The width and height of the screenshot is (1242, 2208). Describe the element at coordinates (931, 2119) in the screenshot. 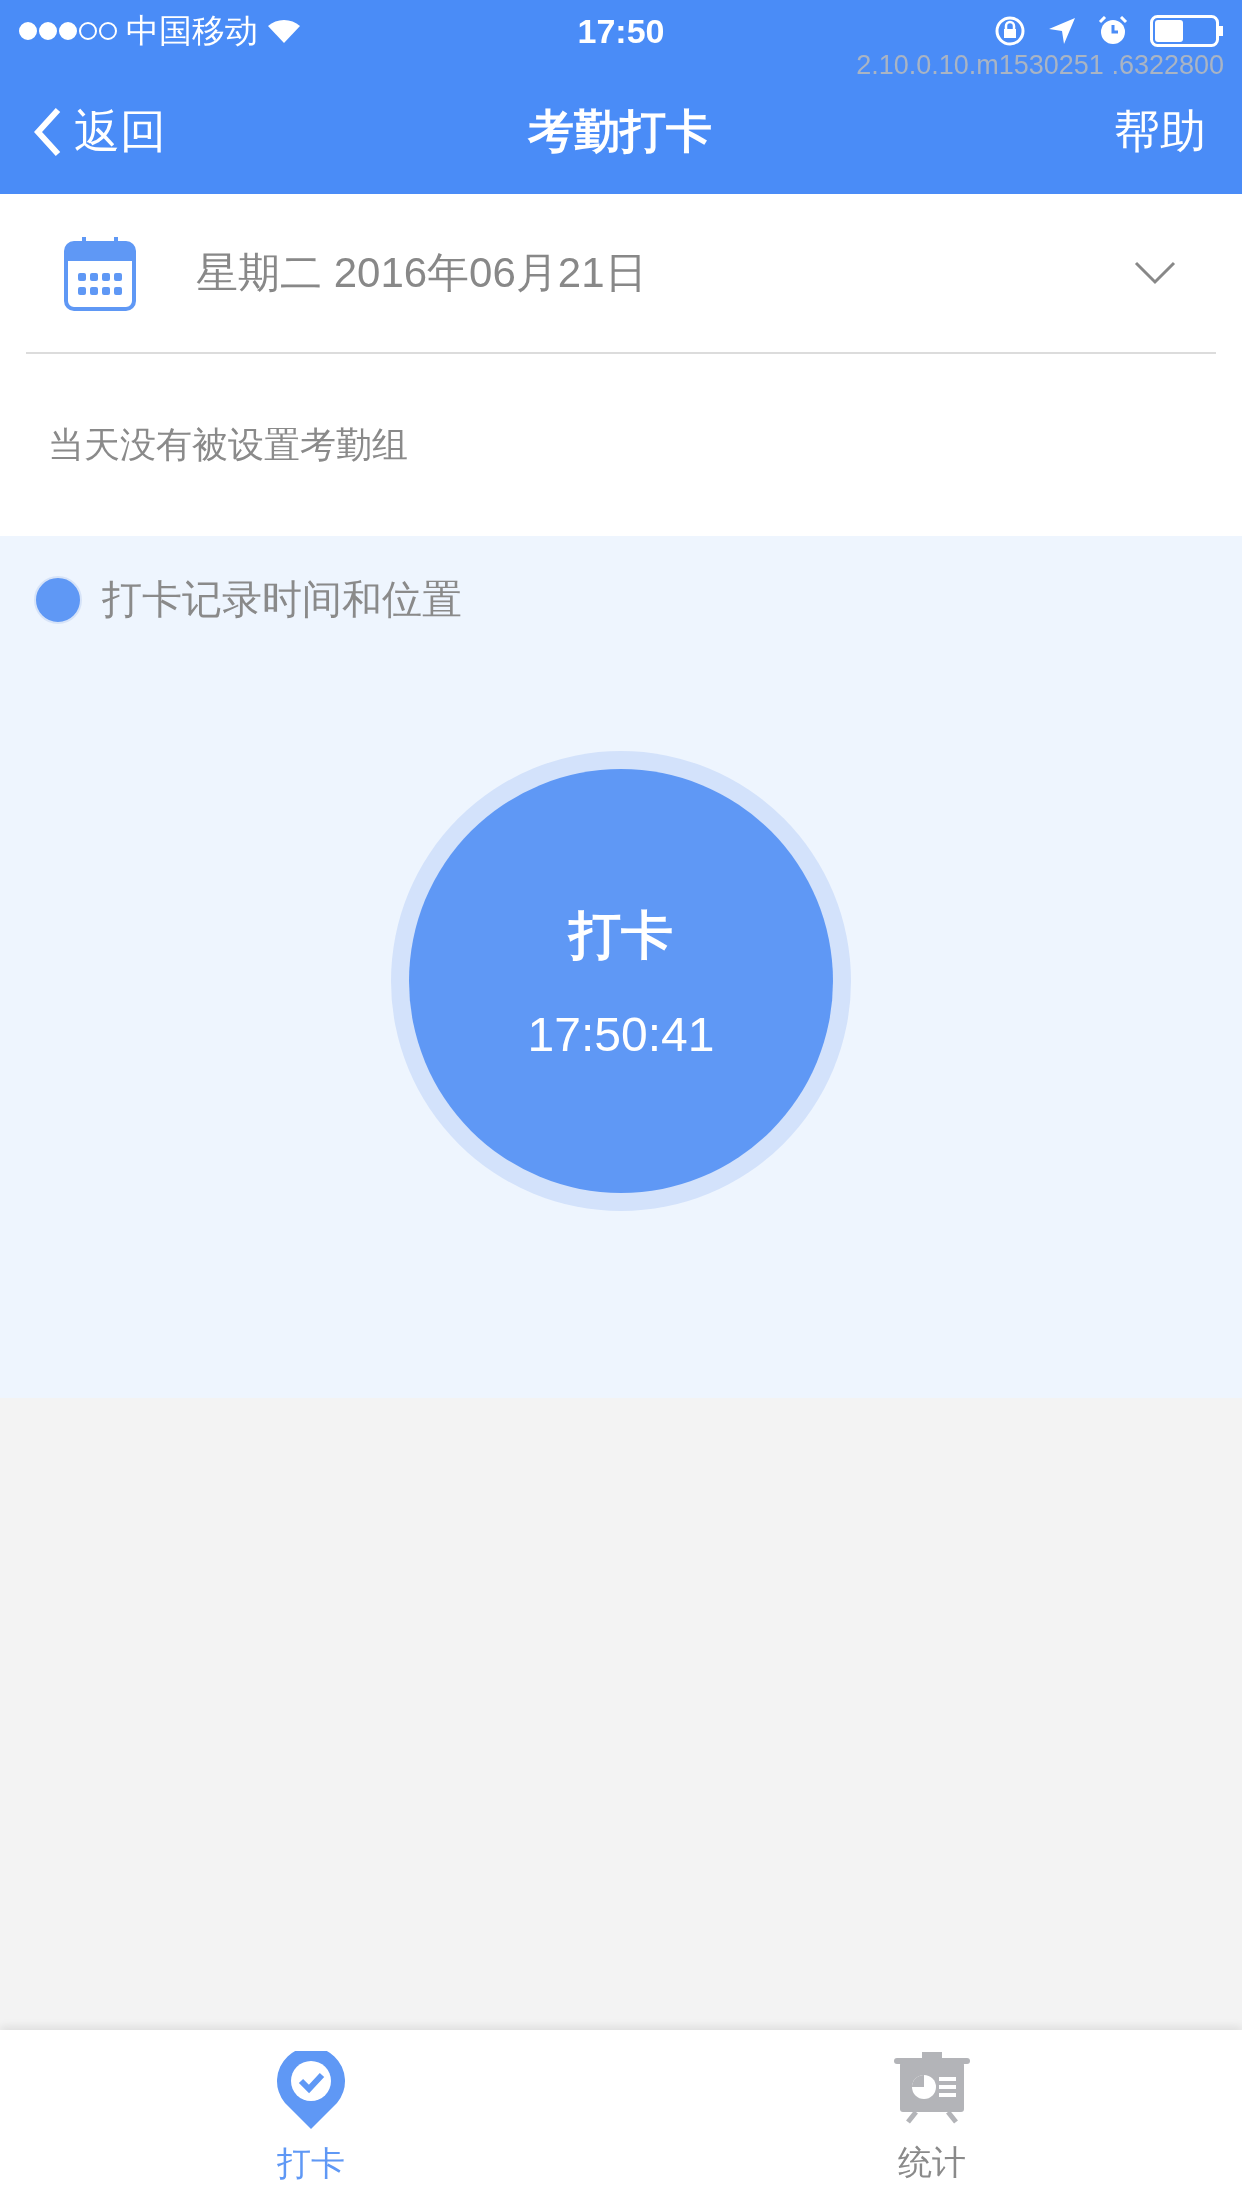

I see `tab-bar-item: 统计` at that location.